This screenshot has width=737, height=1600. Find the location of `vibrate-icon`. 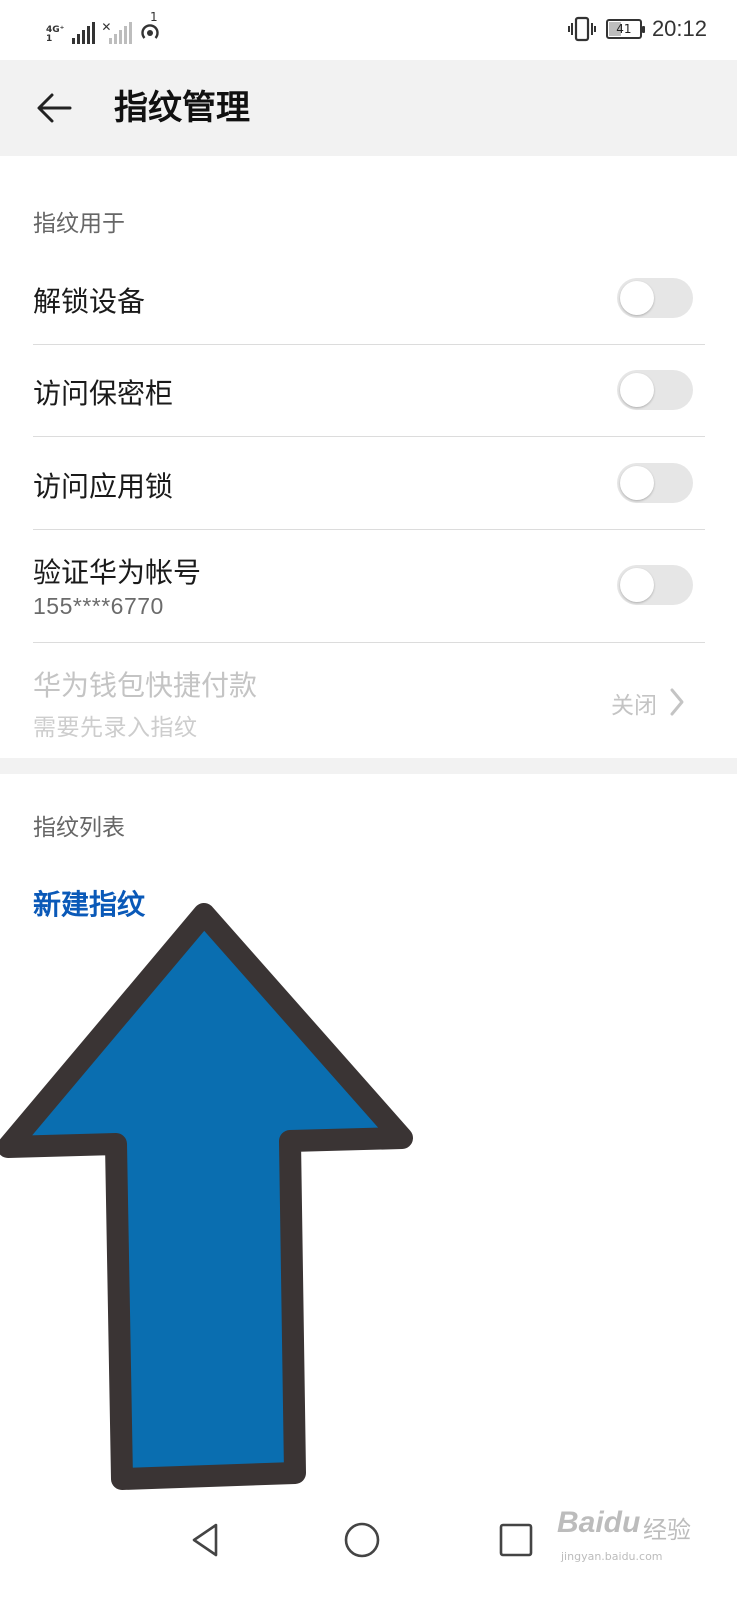

vibrate-icon is located at coordinates (581, 29).